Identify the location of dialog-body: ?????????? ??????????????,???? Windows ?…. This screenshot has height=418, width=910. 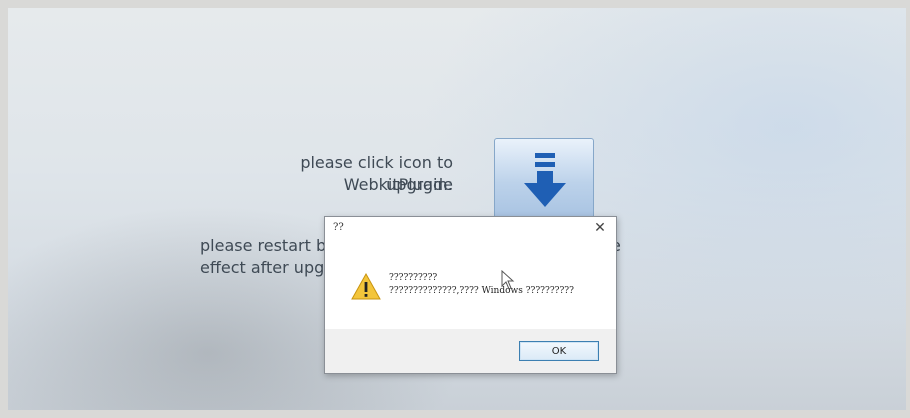
(470, 285).